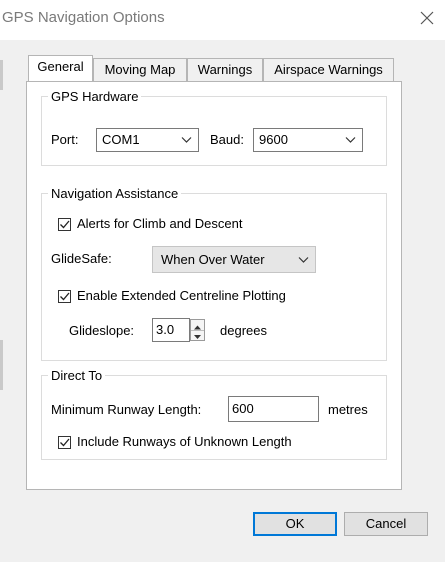 The width and height of the screenshot is (445, 562). I want to click on alerts-checkbox, so click(64, 224).